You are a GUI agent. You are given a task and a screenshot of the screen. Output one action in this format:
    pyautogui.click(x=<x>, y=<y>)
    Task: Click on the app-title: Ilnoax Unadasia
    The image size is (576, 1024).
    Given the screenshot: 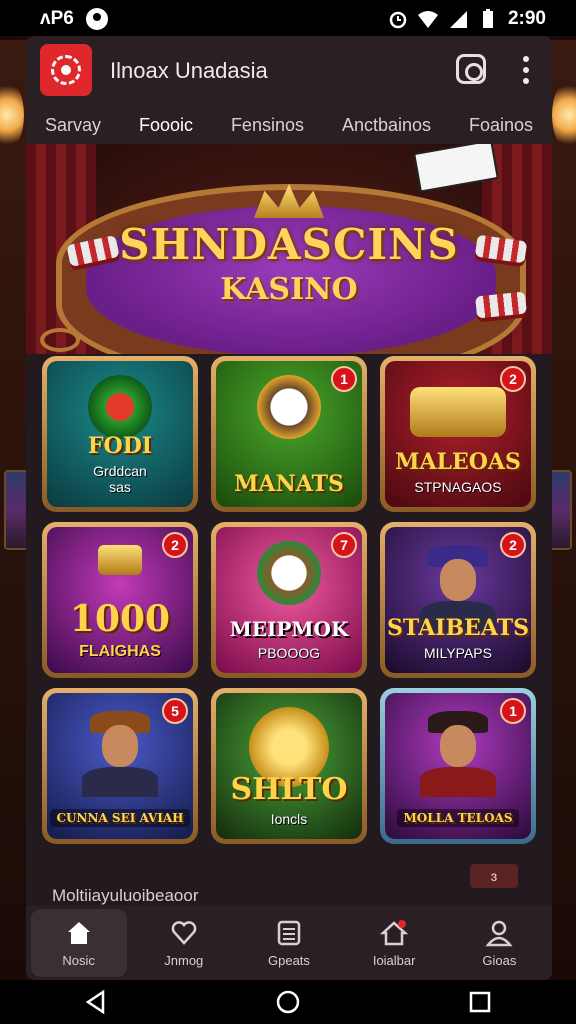 What is the action you would take?
    pyautogui.click(x=189, y=70)
    